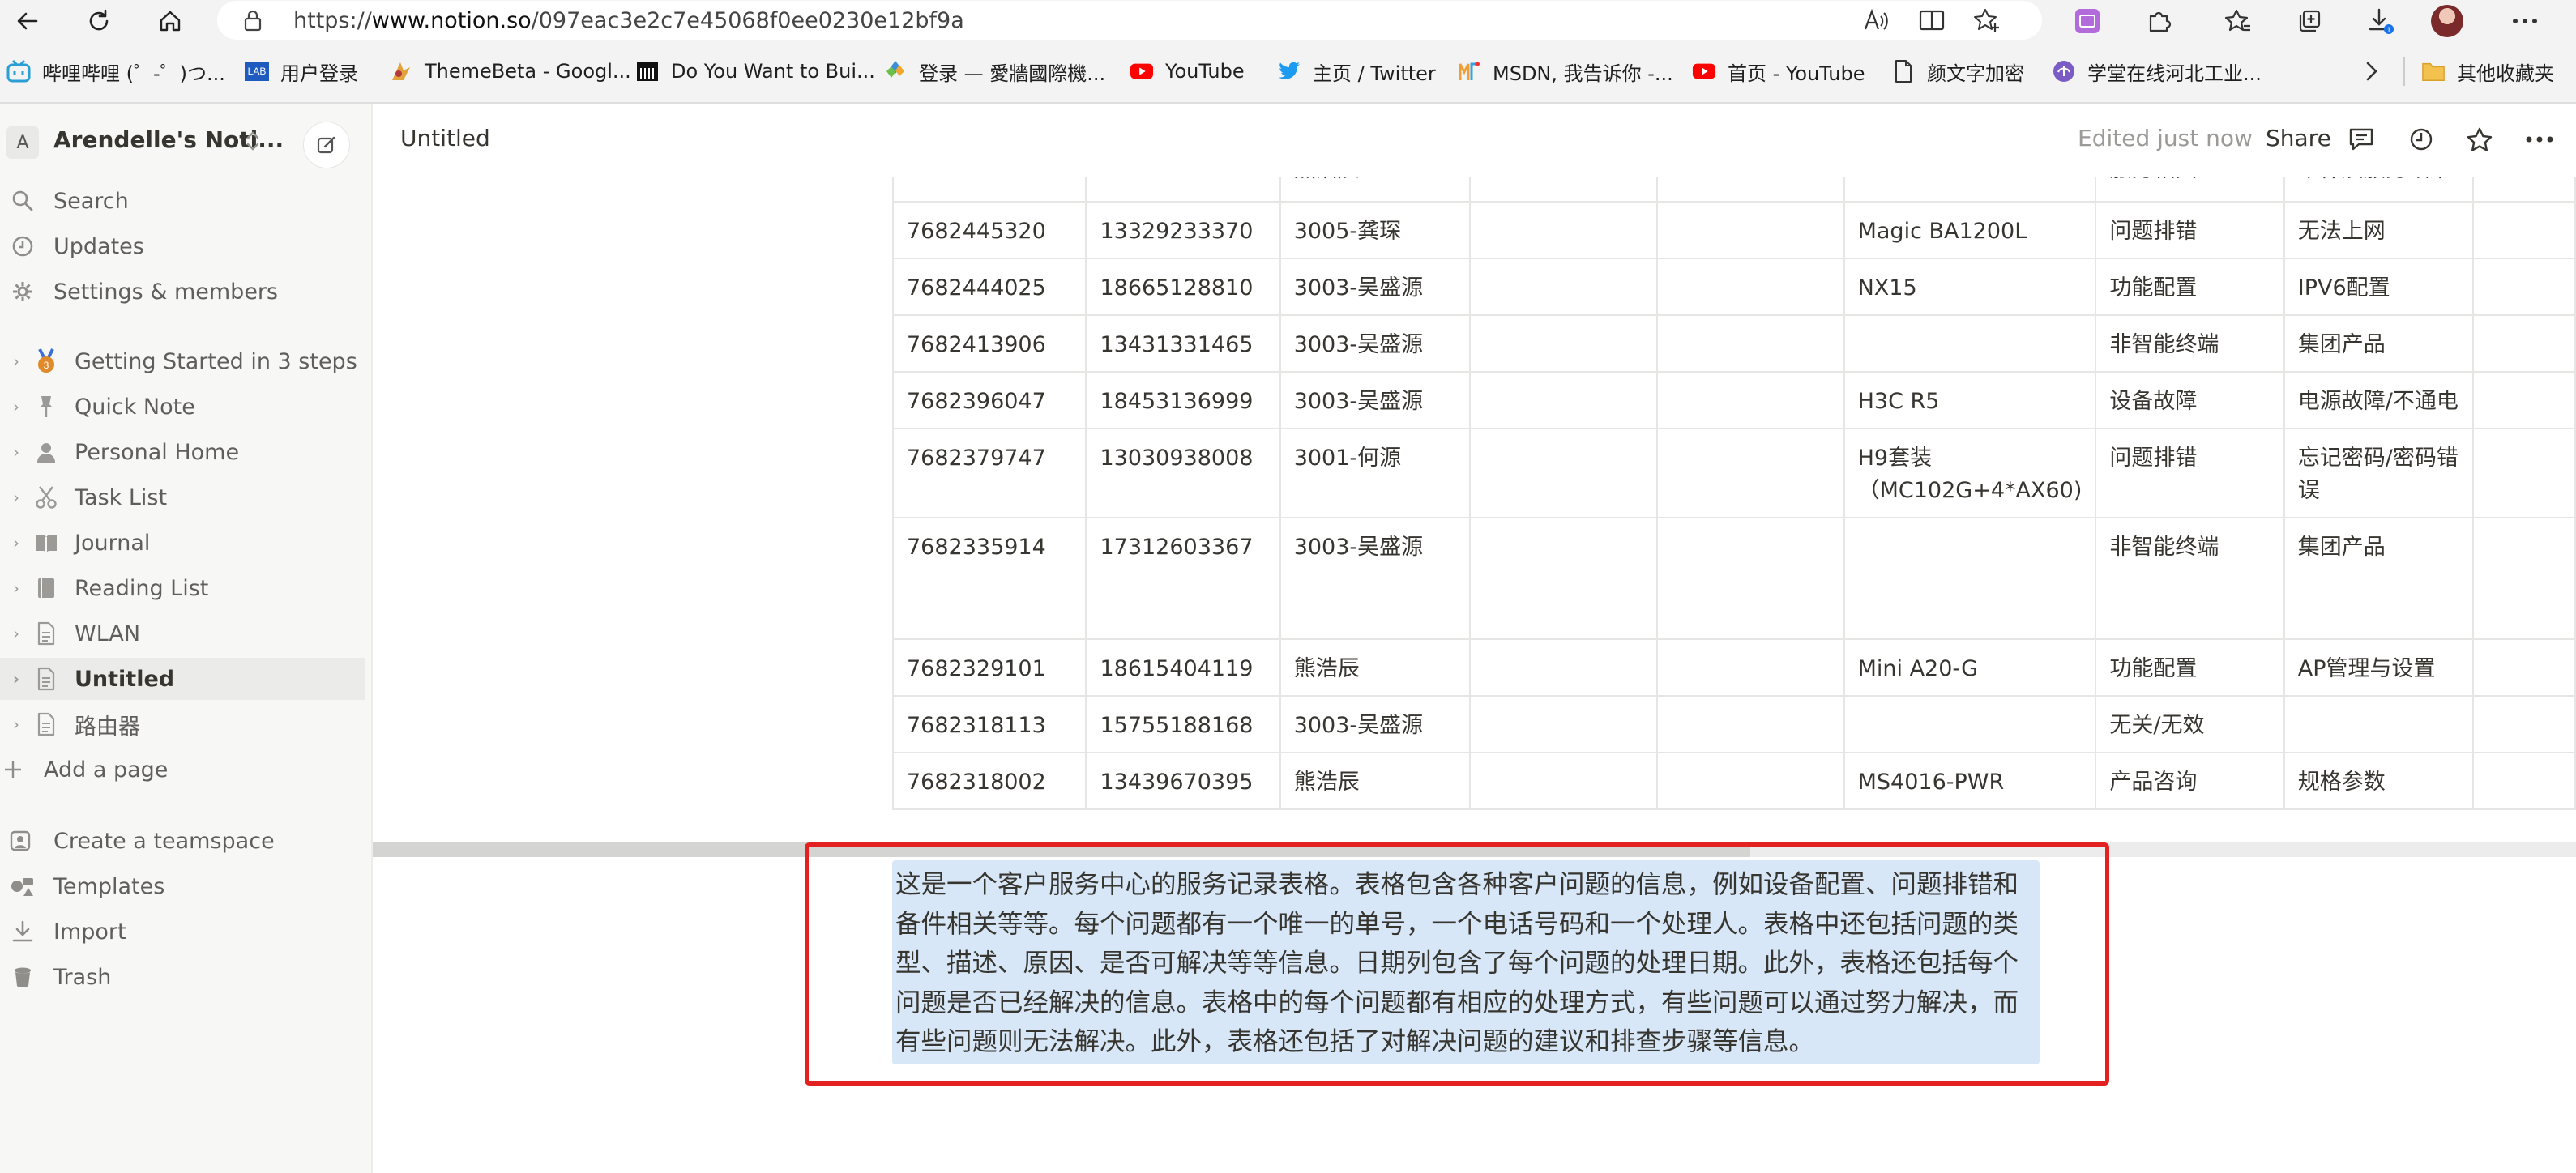 The image size is (2576, 1173). What do you see at coordinates (1356, 71) in the screenshot?
I see `bookmark-twitter: 主页 / Twitter` at bounding box center [1356, 71].